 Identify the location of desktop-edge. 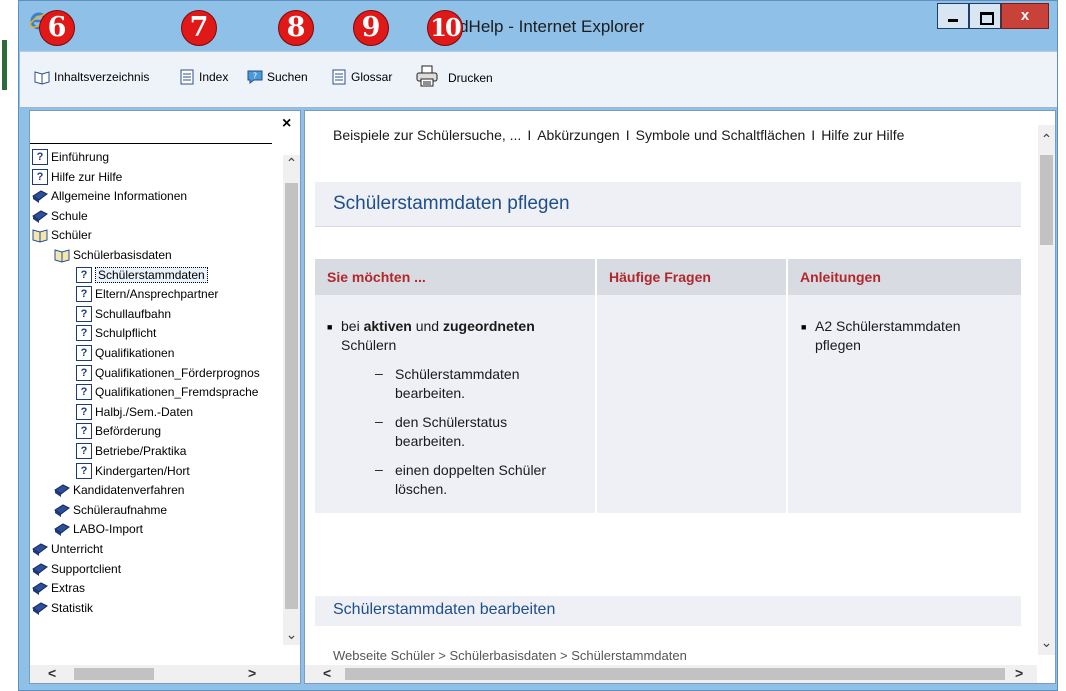
(9, 345).